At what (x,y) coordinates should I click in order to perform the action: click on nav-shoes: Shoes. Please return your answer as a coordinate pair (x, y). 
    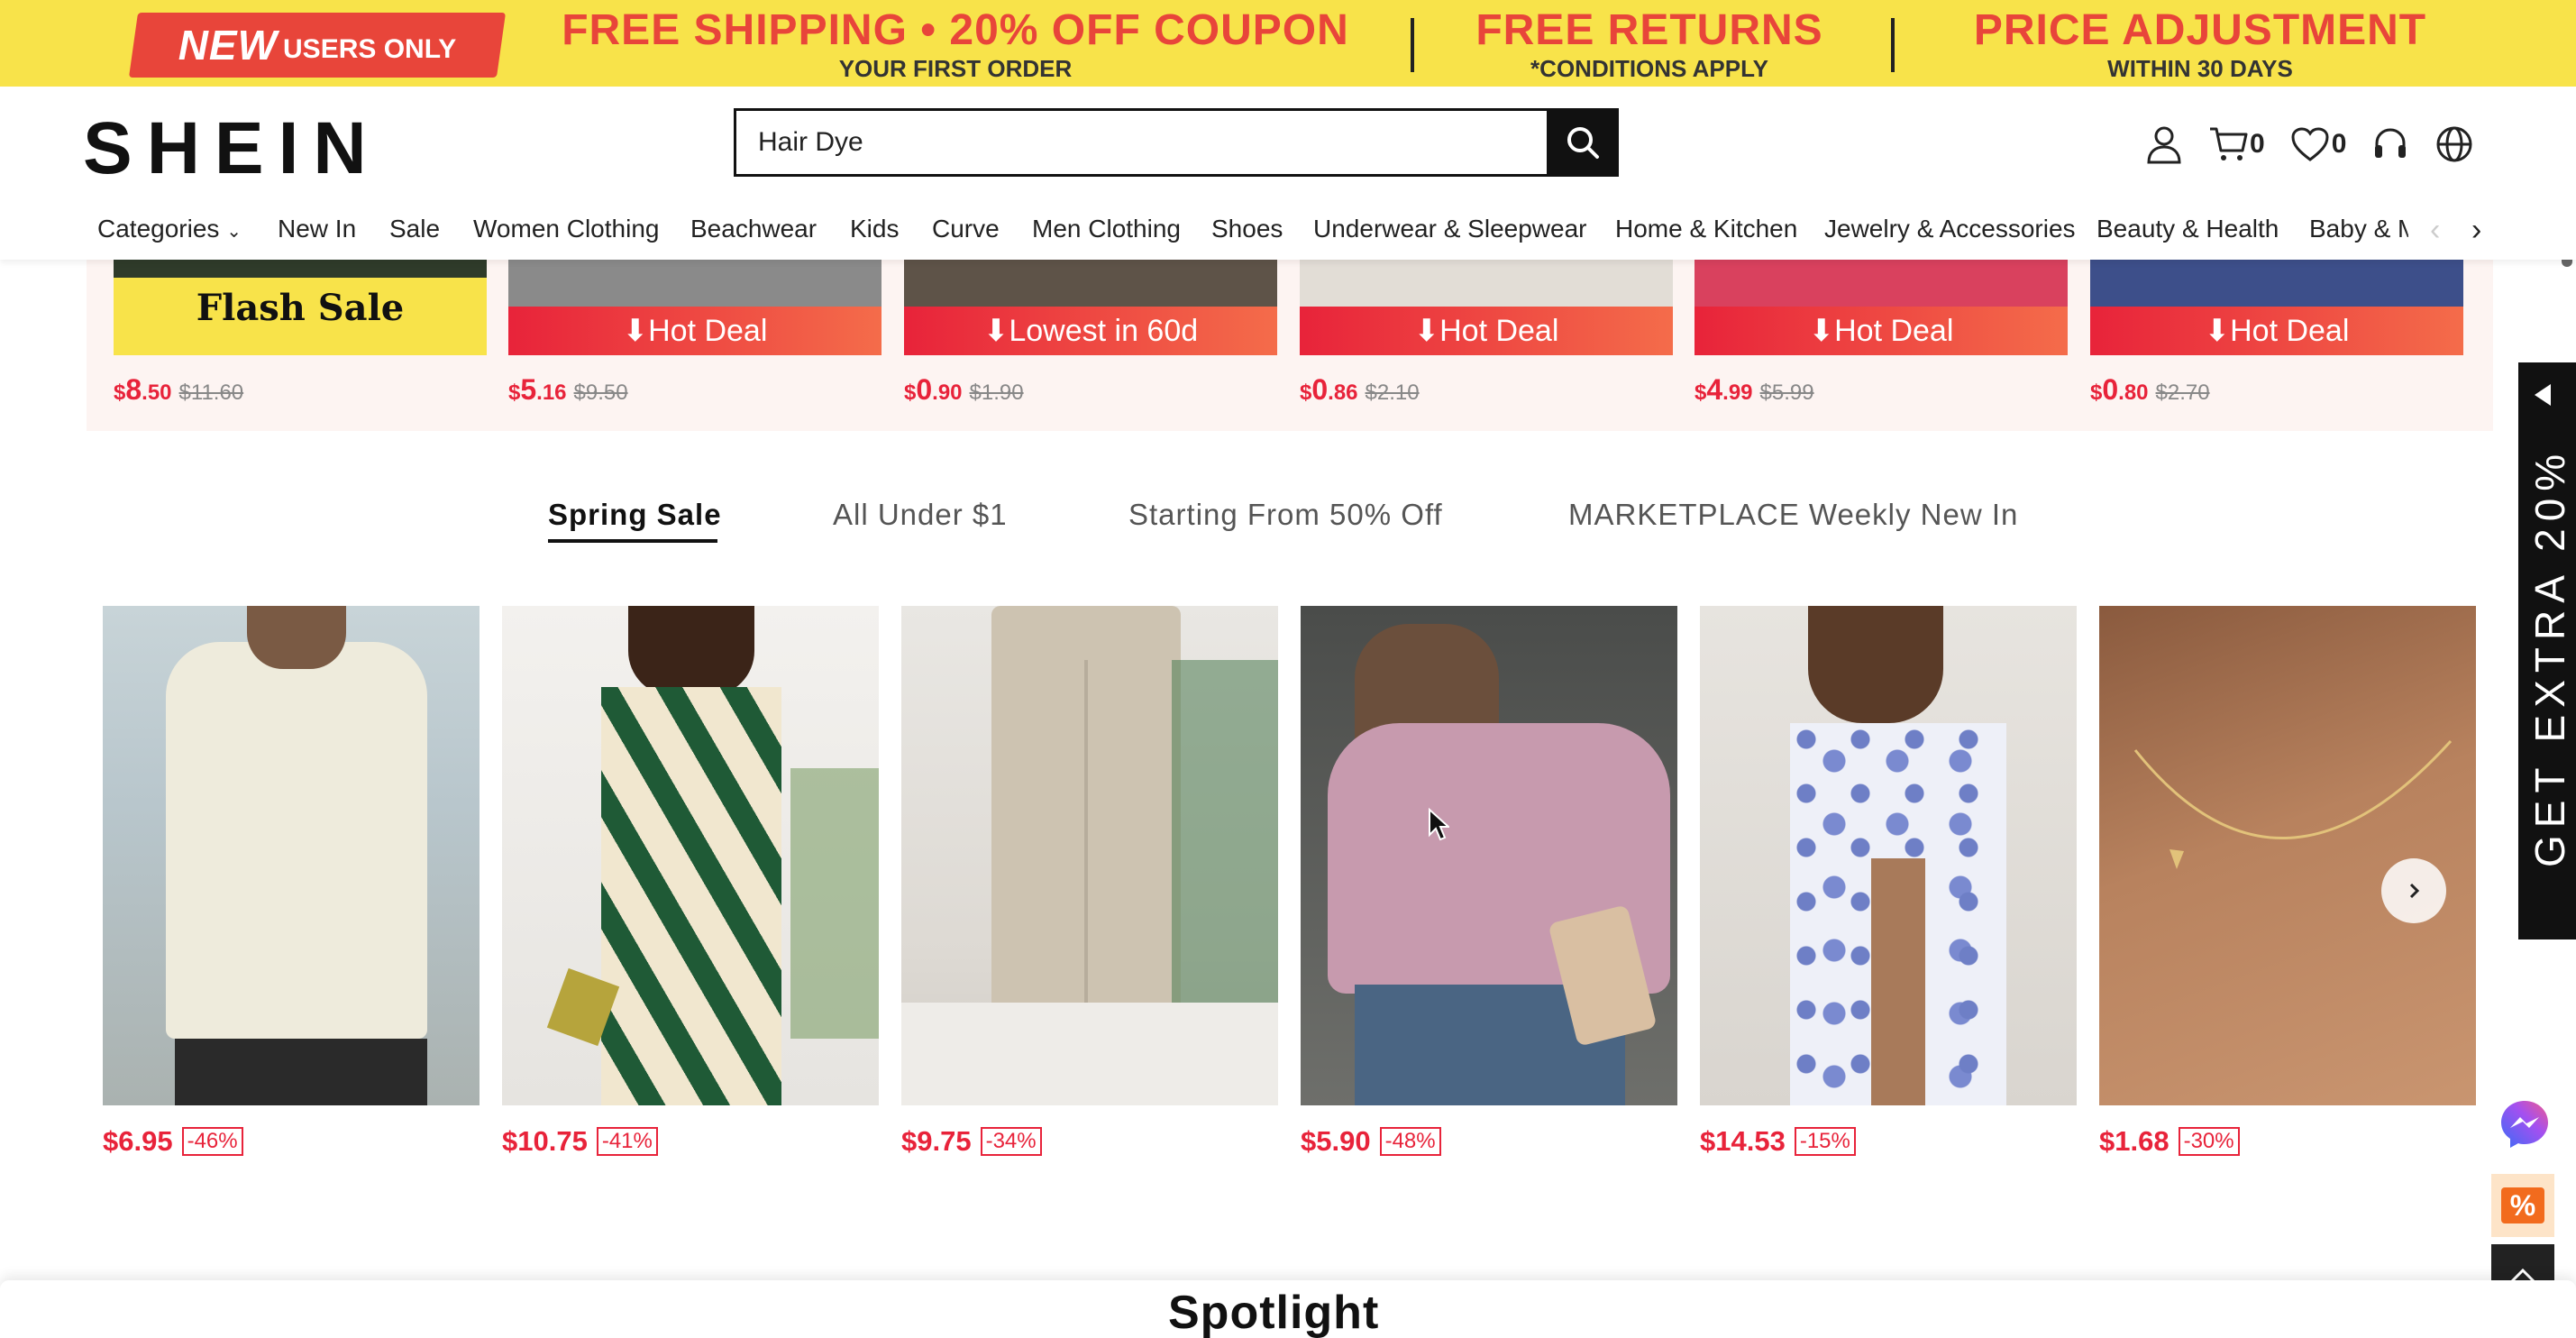
    Looking at the image, I should click on (1247, 229).